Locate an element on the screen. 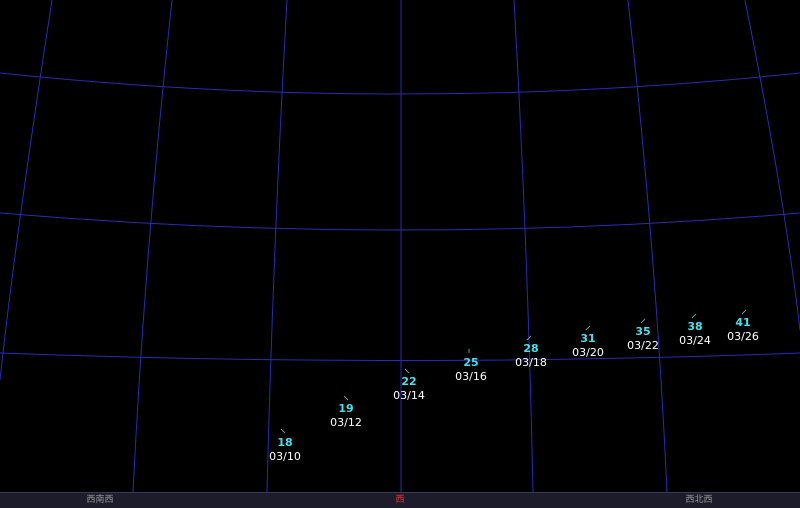  compass-label-wsw: 西南西 is located at coordinates (100, 500).